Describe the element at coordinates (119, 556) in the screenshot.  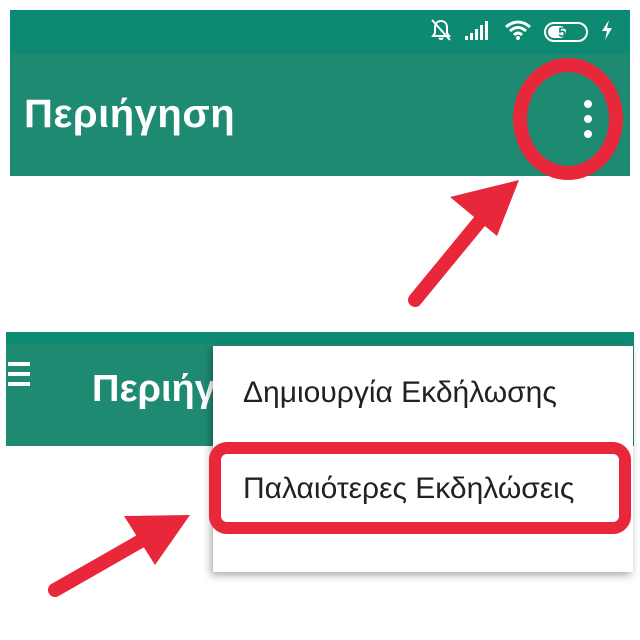
I see `arrow-bottom` at that location.